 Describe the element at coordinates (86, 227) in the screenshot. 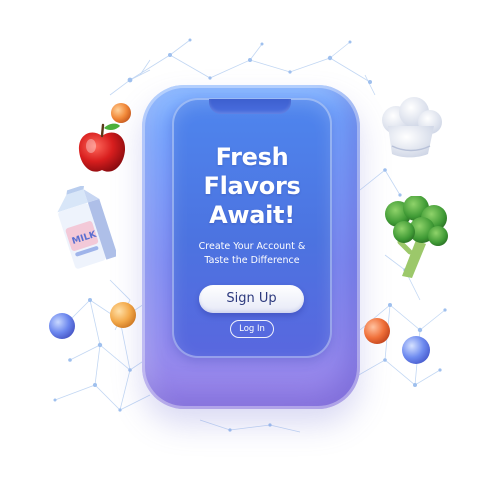

I see `milk-carton-icon: MILK` at that location.